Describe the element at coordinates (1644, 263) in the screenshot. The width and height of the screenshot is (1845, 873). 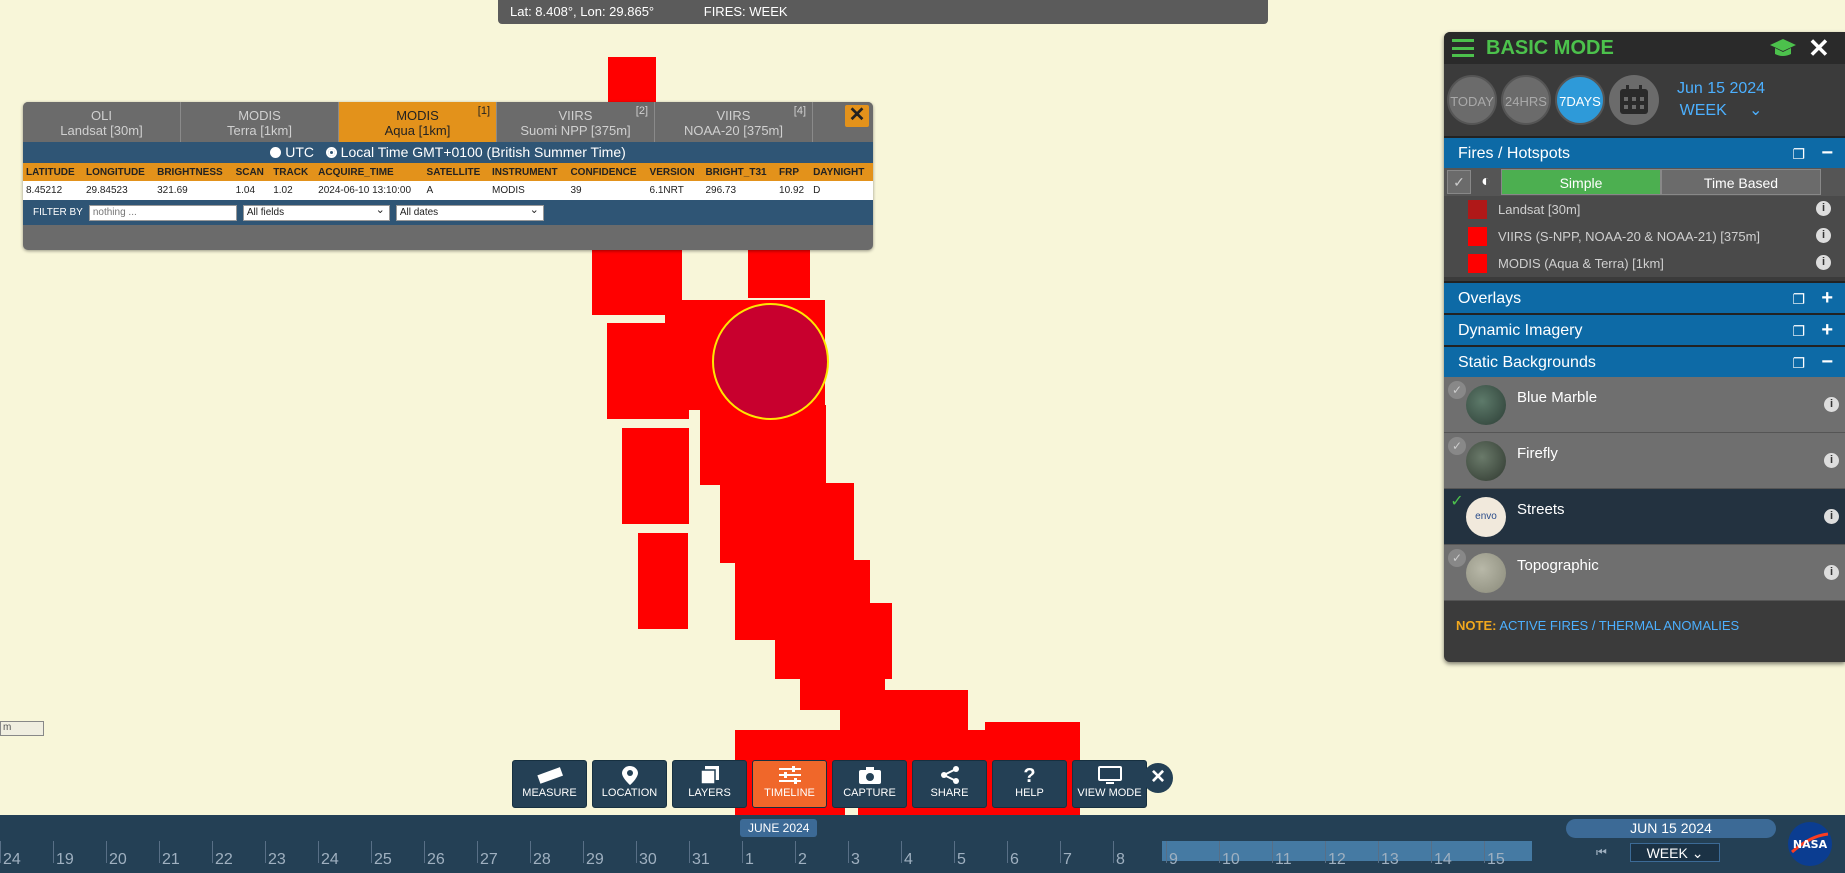
I see `layer-modis: MODIS (Aqua & Terra) [1km] i` at that location.